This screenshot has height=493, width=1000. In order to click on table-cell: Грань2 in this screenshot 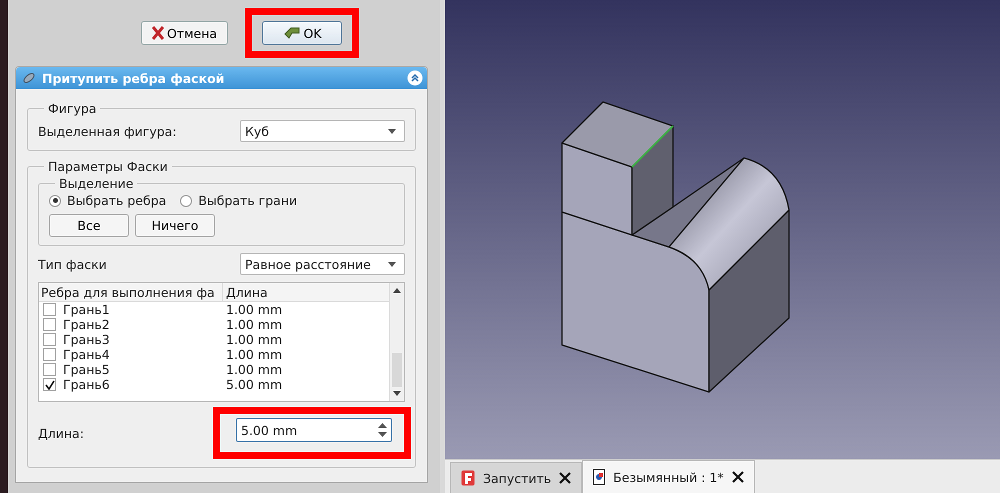, I will do `click(86, 324)`.